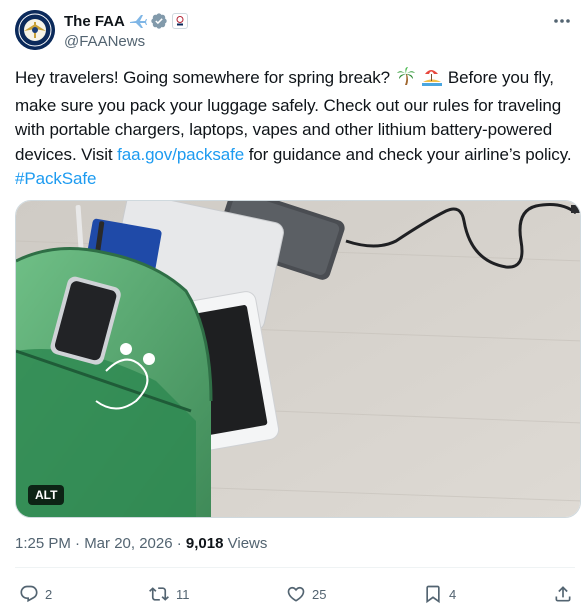 The width and height of the screenshot is (584, 614). What do you see at coordinates (453, 594) in the screenshot?
I see `bookmark-count: 4` at bounding box center [453, 594].